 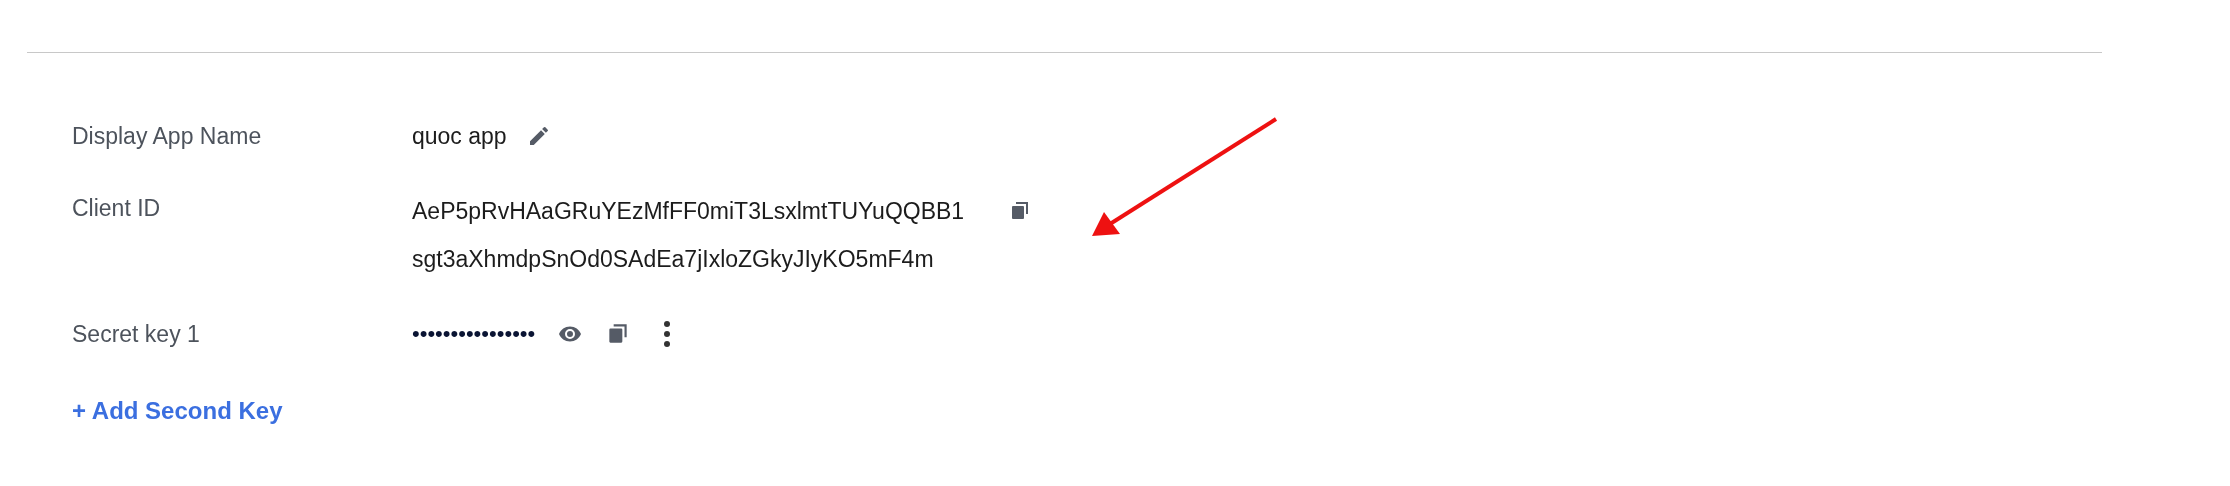 I want to click on field-label: Client ID, so click(x=117, y=208).